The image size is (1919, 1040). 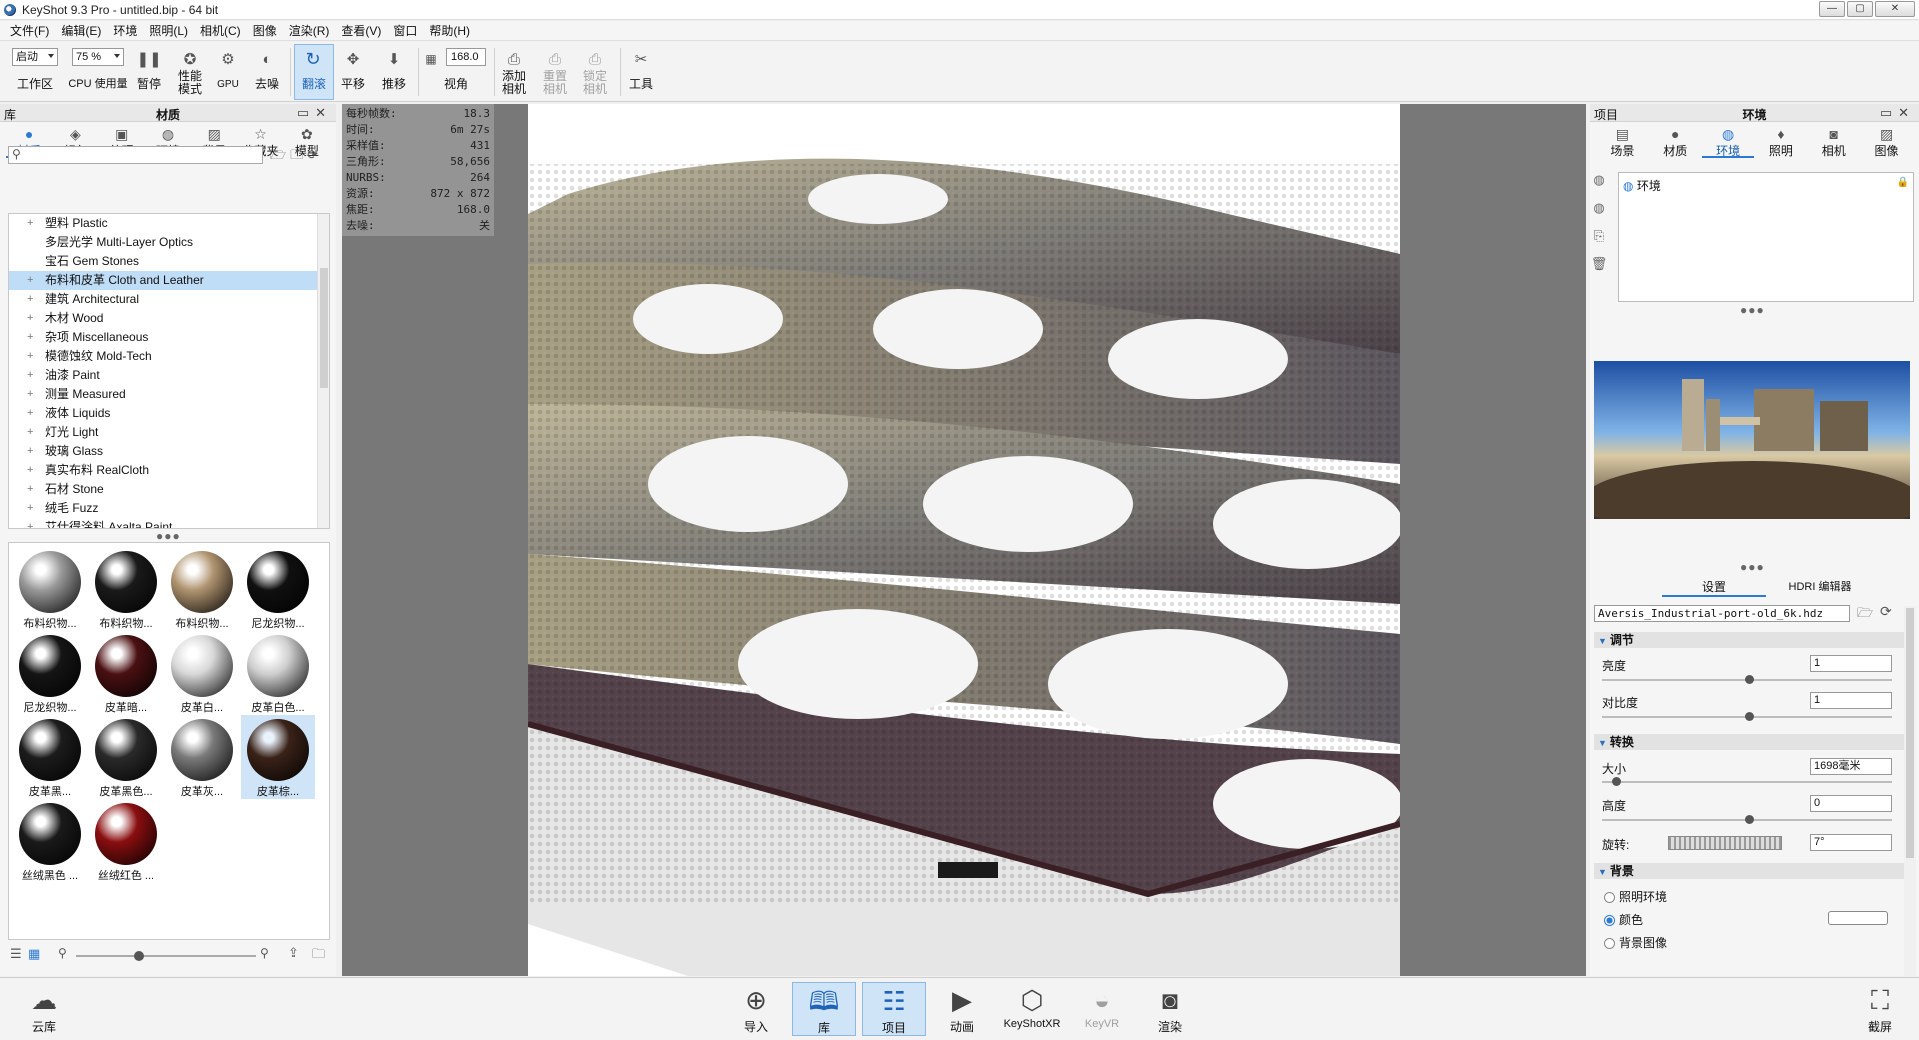 I want to click on tab-lighting: ♦ 照明, so click(x=1780, y=141).